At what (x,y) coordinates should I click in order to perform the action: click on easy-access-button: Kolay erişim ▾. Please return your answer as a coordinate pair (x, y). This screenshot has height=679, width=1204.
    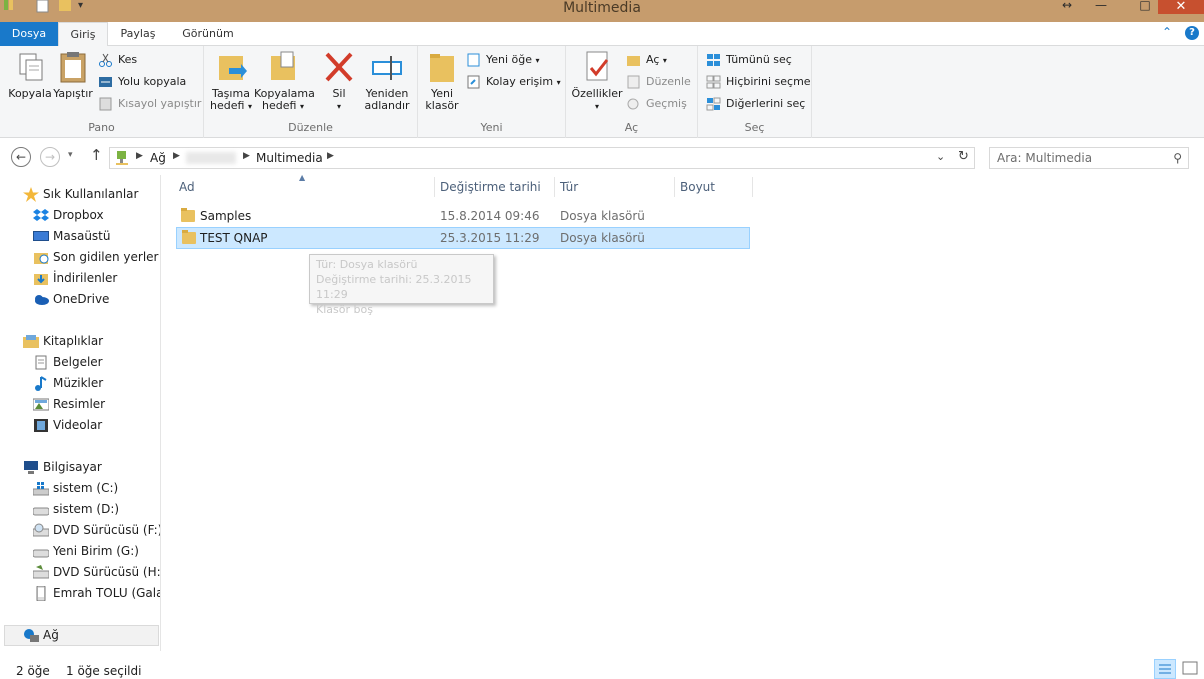
    Looking at the image, I should click on (513, 82).